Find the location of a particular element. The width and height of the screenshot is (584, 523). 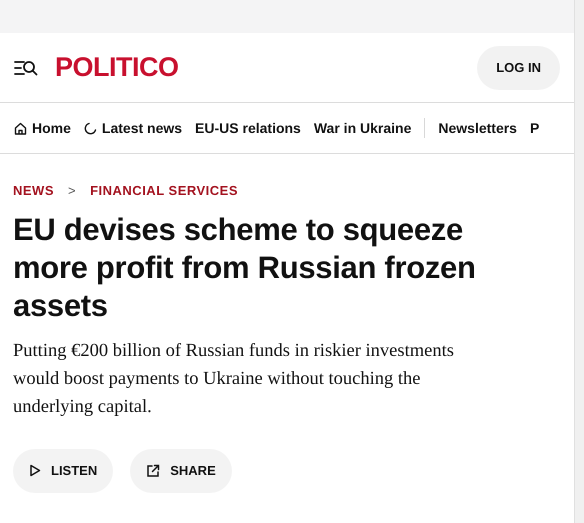

politico-logo: POLITICO is located at coordinates (116, 67).